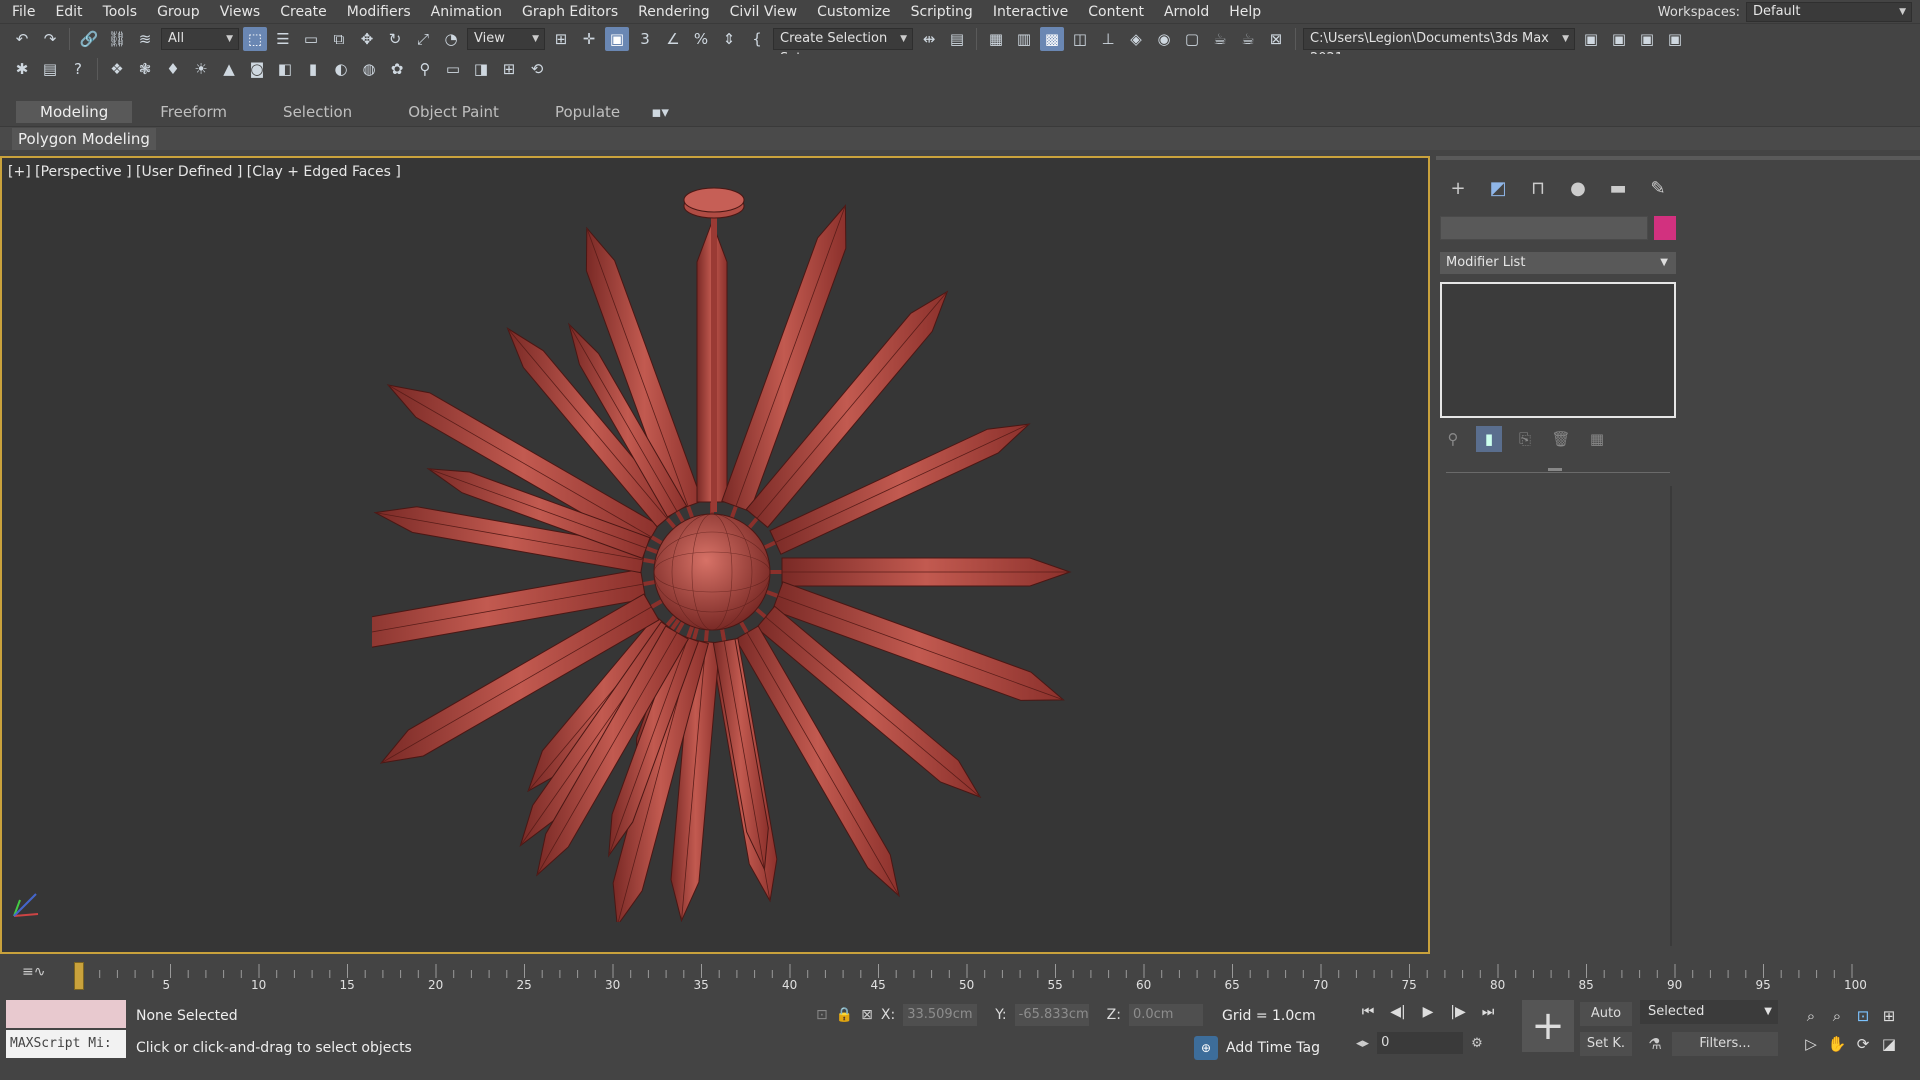 The width and height of the screenshot is (1920, 1080). What do you see at coordinates (145, 39) in the screenshot?
I see `bind-space-warp-icon: ≋` at bounding box center [145, 39].